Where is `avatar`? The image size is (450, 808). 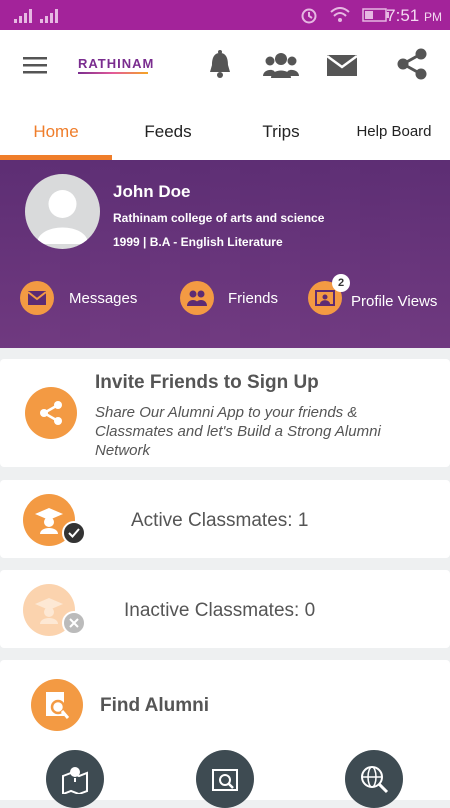
avatar is located at coordinates (62, 211).